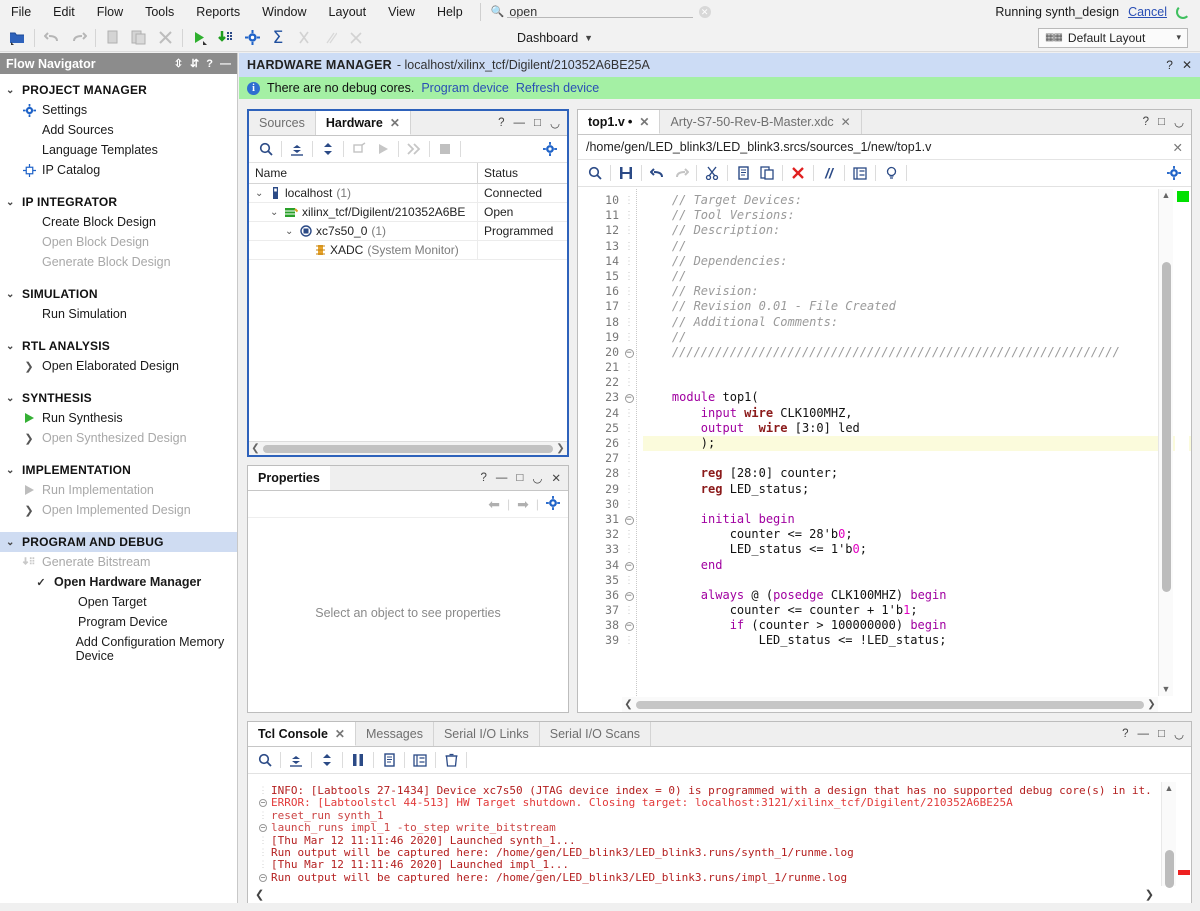 The height and width of the screenshot is (911, 1200). I want to click on tab-tcl-console: Tcl Console ✕, so click(302, 734).